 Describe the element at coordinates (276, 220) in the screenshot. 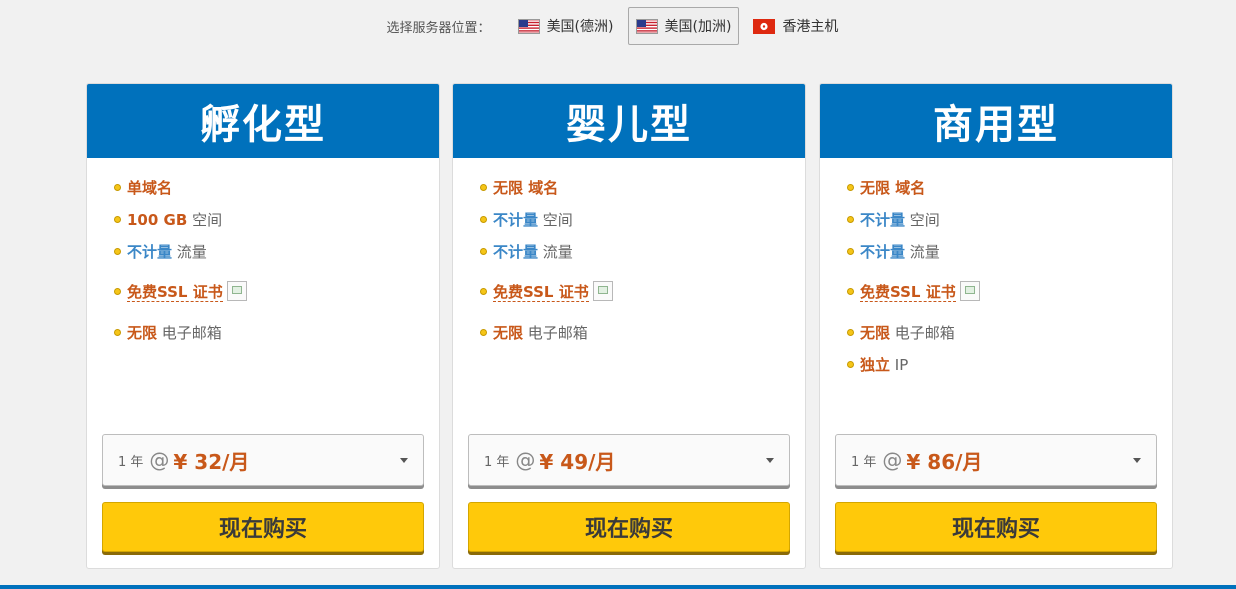

I see `feature-space: 100 GB 空间` at that location.